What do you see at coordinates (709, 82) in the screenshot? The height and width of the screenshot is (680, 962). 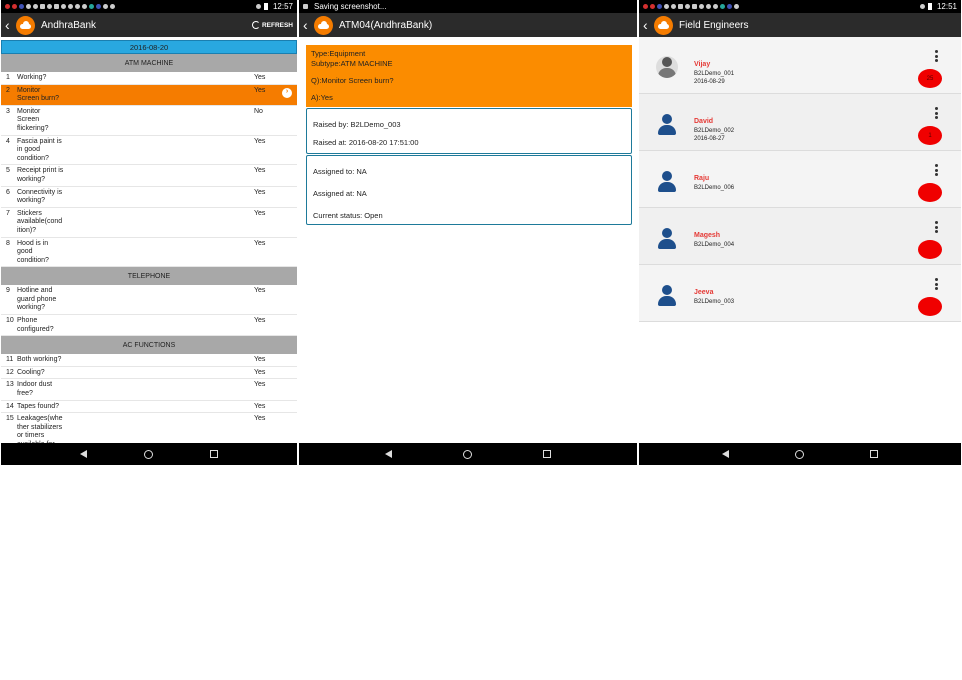 I see `engineer-date: 2016-08-29` at bounding box center [709, 82].